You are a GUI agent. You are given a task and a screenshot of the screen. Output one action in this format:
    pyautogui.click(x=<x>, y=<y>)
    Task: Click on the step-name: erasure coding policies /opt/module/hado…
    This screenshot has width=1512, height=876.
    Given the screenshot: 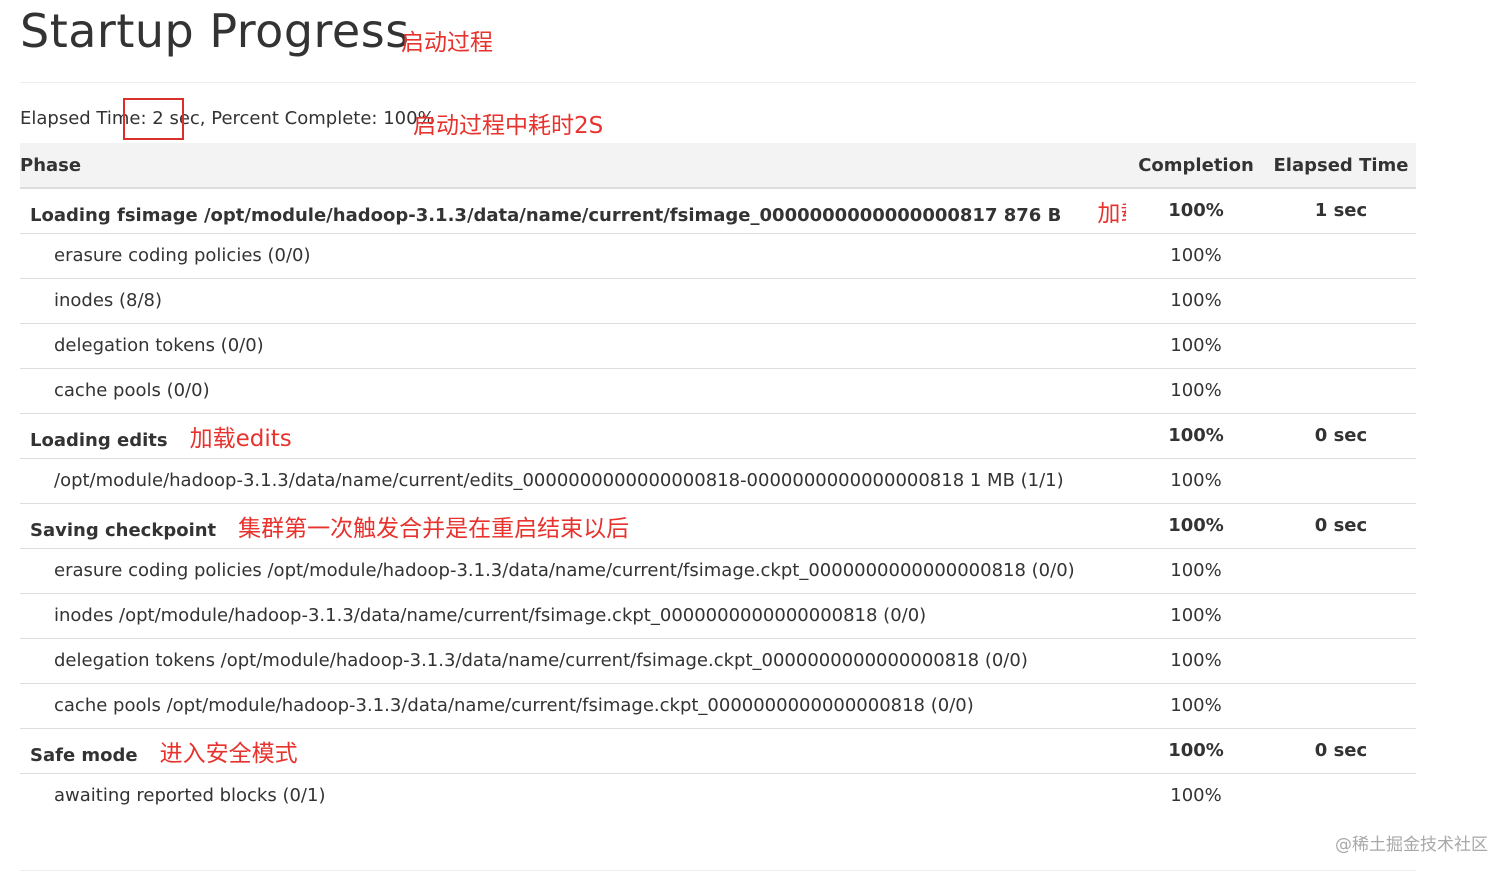 What is the action you would take?
    pyautogui.click(x=564, y=570)
    